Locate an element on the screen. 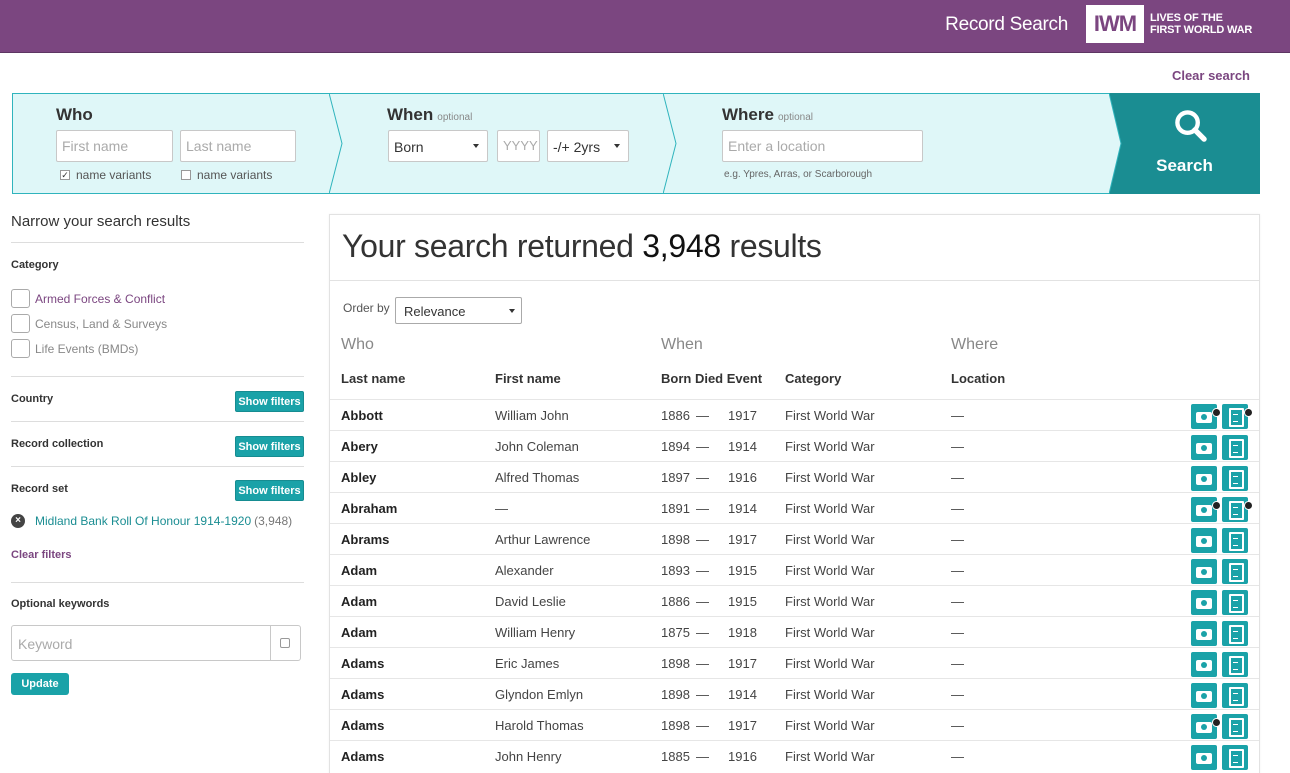 This screenshot has width=1290, height=773. country-show-filters-button: Show filters is located at coordinates (269, 401).